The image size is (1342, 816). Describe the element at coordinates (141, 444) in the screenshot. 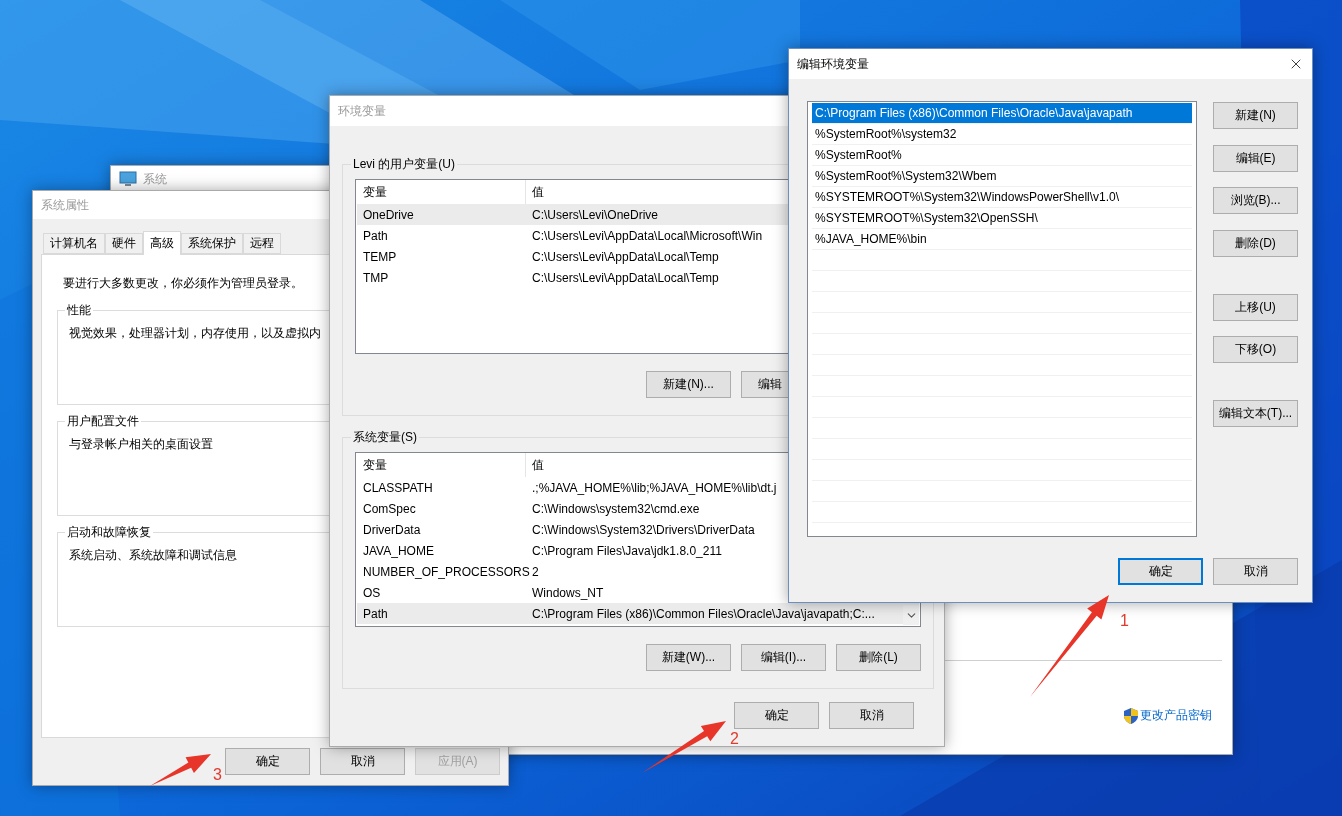

I see `group-description: 与登录帐户相关的桌面设置` at that location.